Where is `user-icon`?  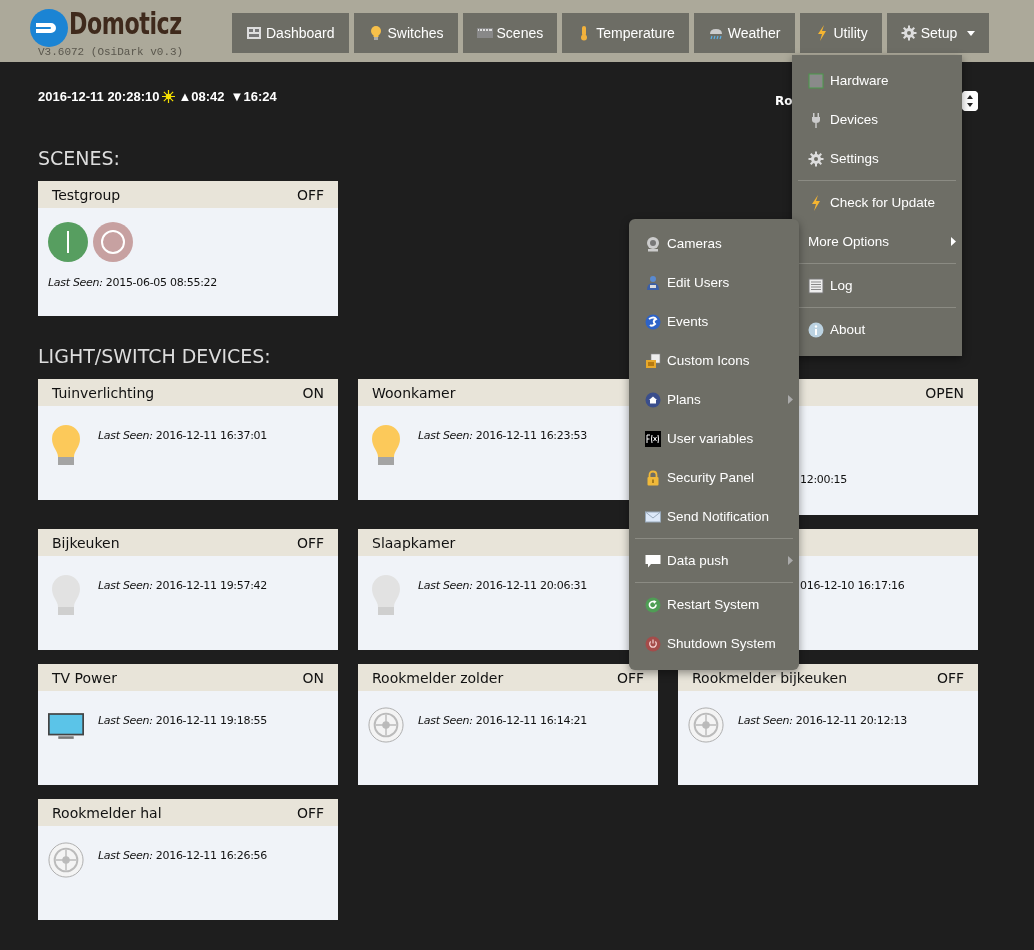
user-icon is located at coordinates (653, 282).